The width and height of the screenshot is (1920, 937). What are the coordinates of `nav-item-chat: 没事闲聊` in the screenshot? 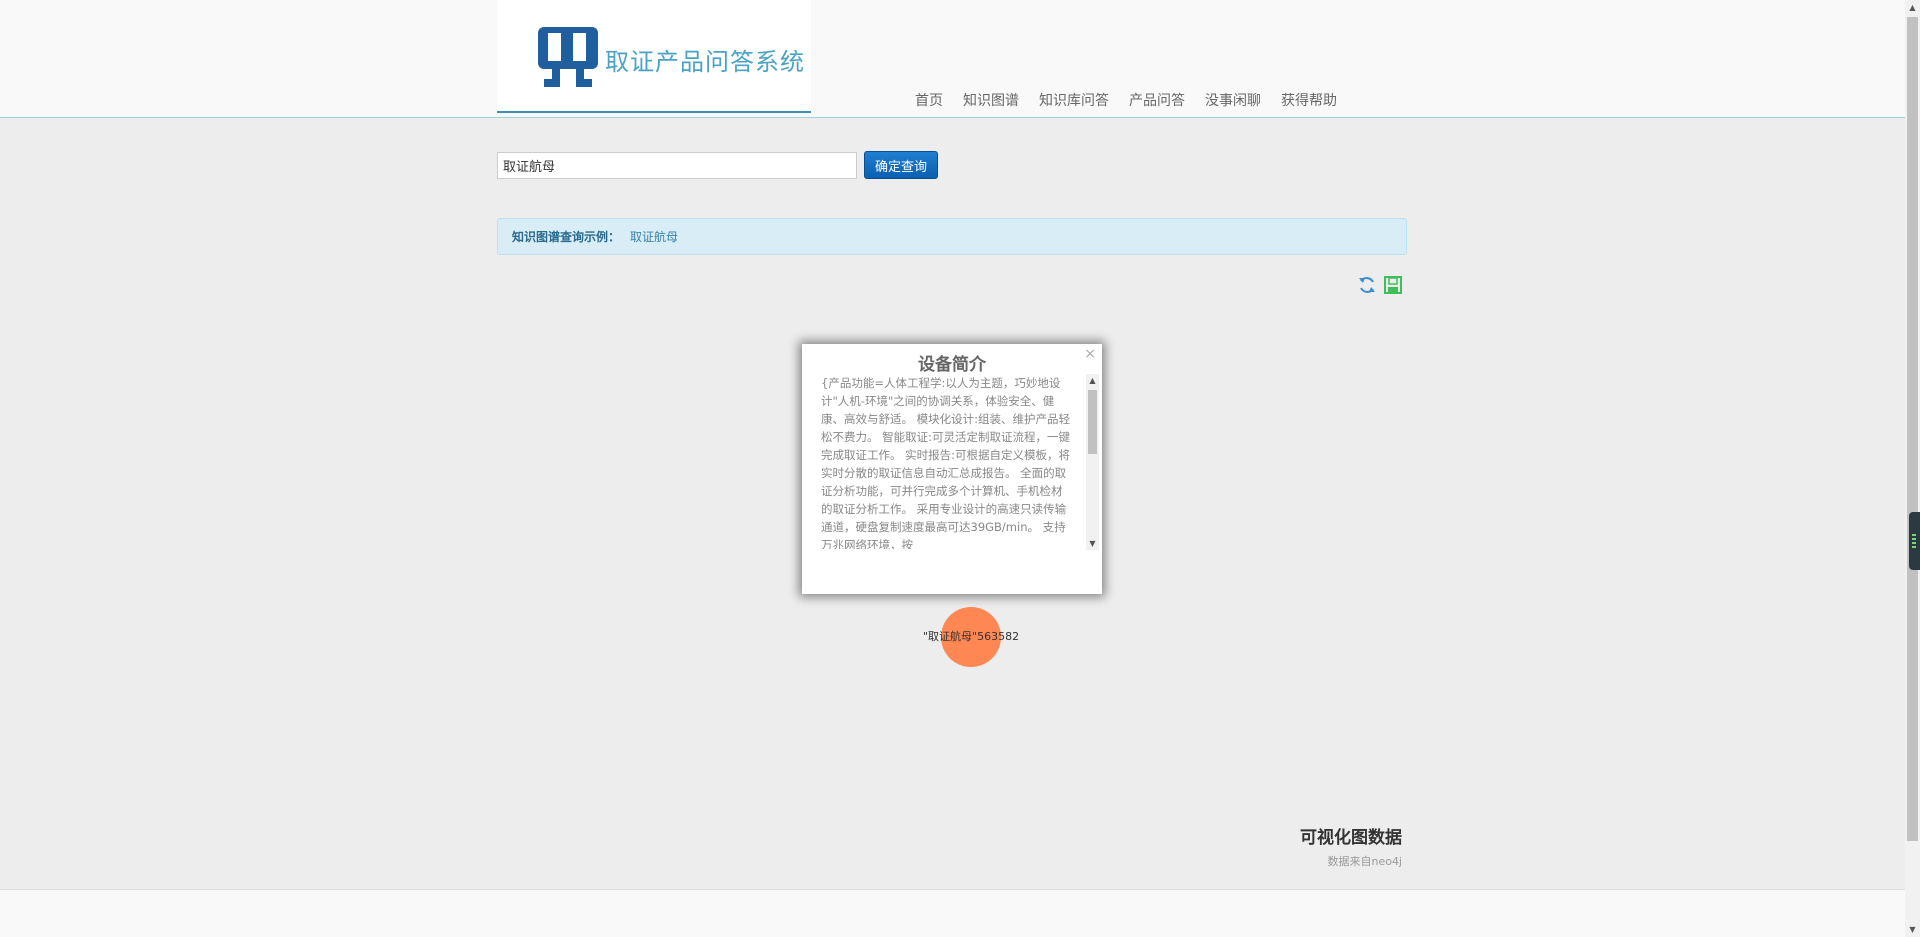 It's located at (1233, 100).